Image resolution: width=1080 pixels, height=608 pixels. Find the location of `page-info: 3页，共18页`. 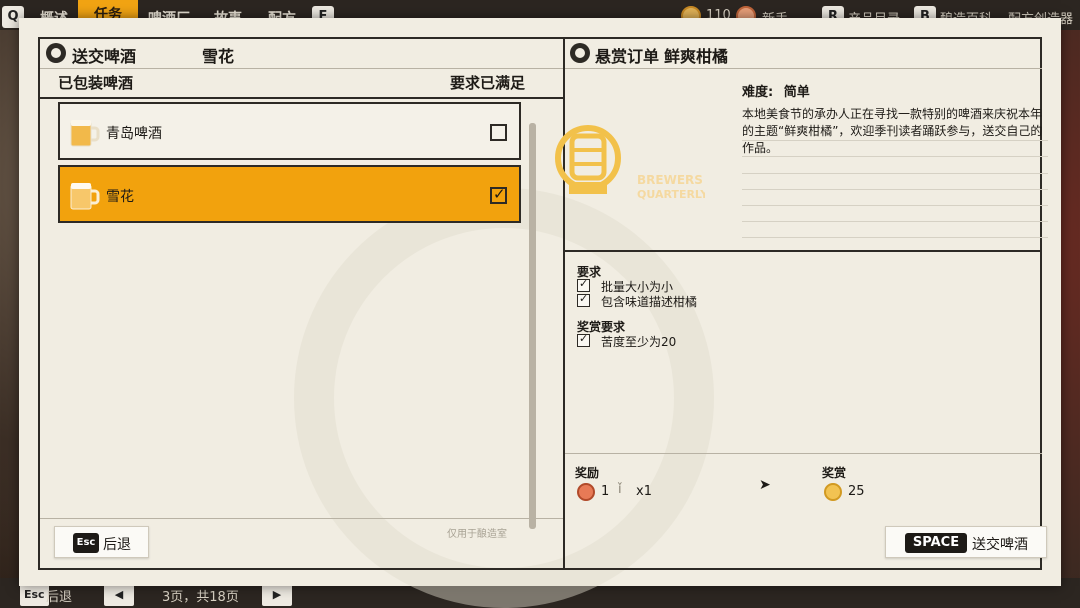

page-info: 3页，共18页 is located at coordinates (200, 597).